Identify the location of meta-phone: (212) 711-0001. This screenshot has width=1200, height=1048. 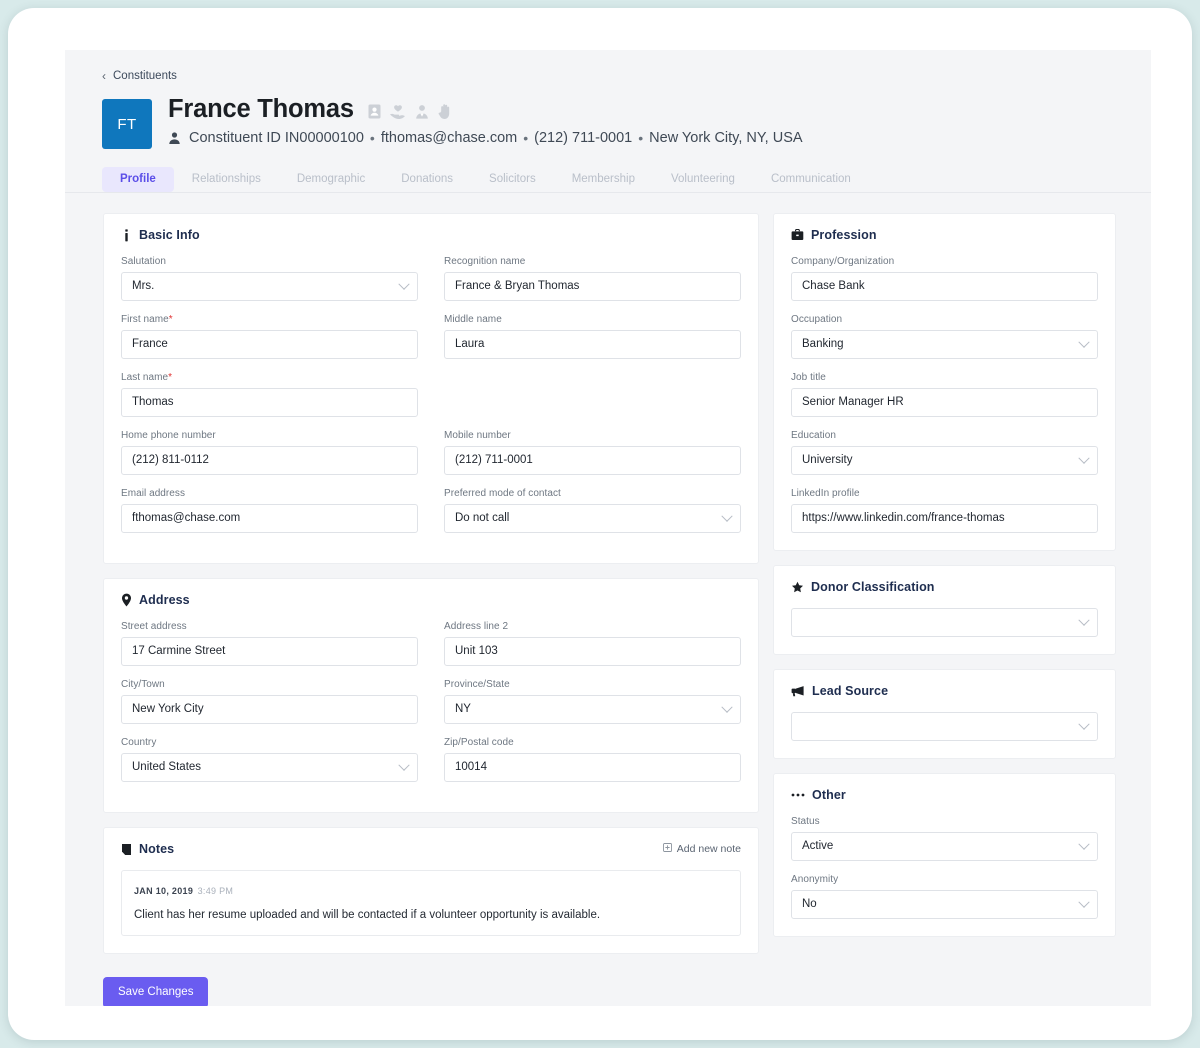
(583, 138).